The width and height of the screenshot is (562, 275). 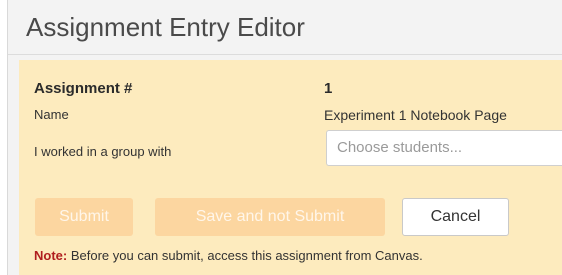 What do you see at coordinates (455, 217) in the screenshot?
I see `cancel-button: Cancel` at bounding box center [455, 217].